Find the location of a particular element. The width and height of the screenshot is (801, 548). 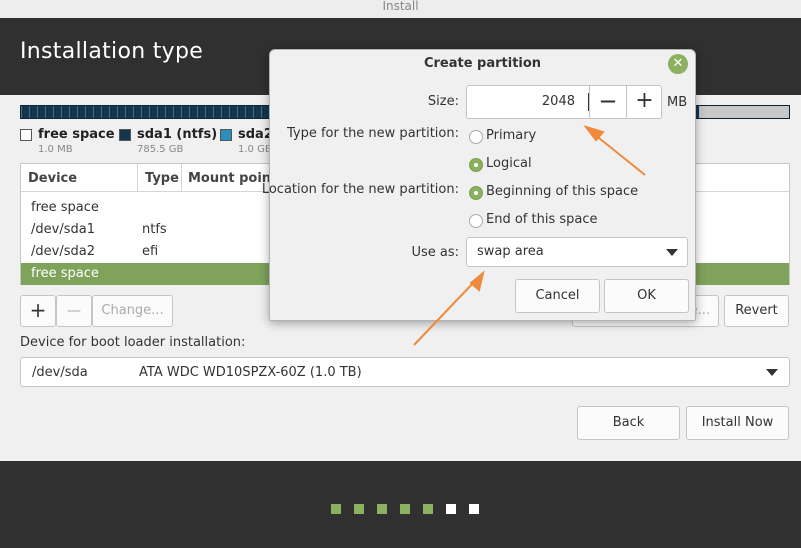

radio-logical-label: Logical is located at coordinates (509, 163).